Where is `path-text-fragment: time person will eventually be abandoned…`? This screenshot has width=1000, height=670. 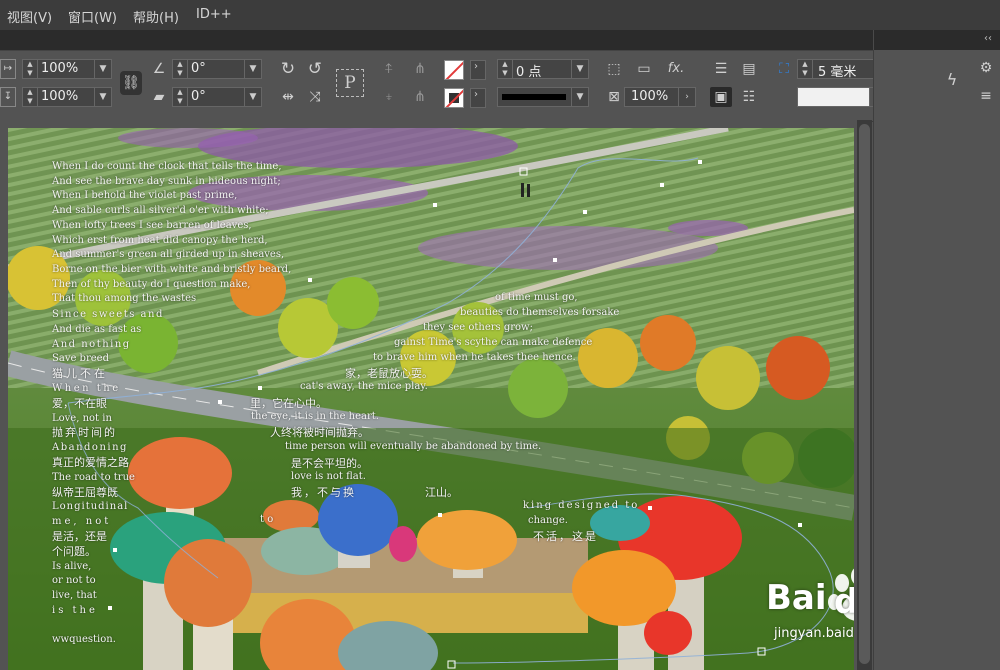 path-text-fragment: time person will eventually be abandoned… is located at coordinates (413, 446).